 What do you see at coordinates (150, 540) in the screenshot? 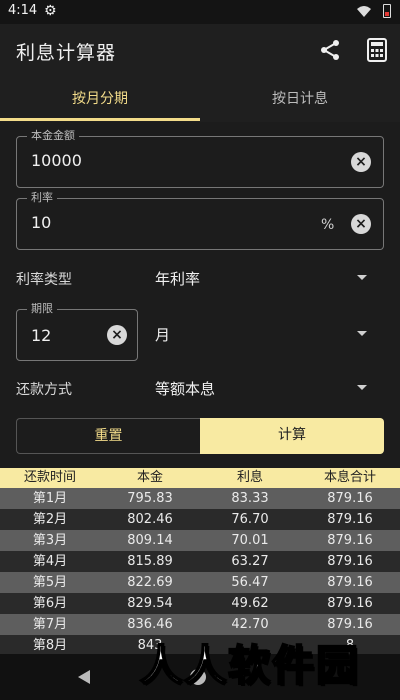
I see `table-cell: 809.14` at bounding box center [150, 540].